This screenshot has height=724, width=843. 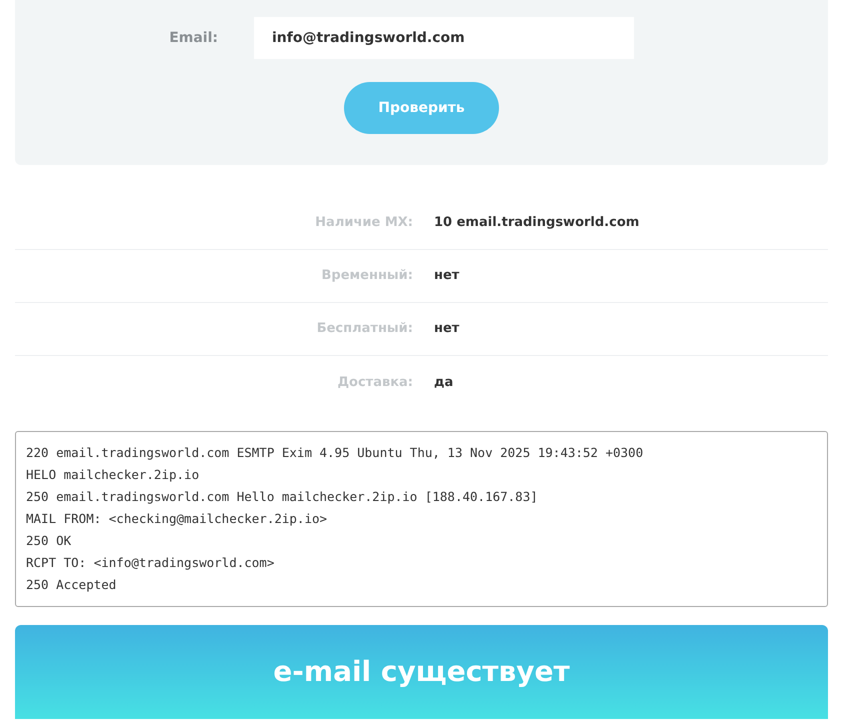 What do you see at coordinates (282, 497) in the screenshot?
I see `log-line: 250 email.tradingsworld.com Hello mailchecker.2ip.io [188.40.167.83]` at bounding box center [282, 497].